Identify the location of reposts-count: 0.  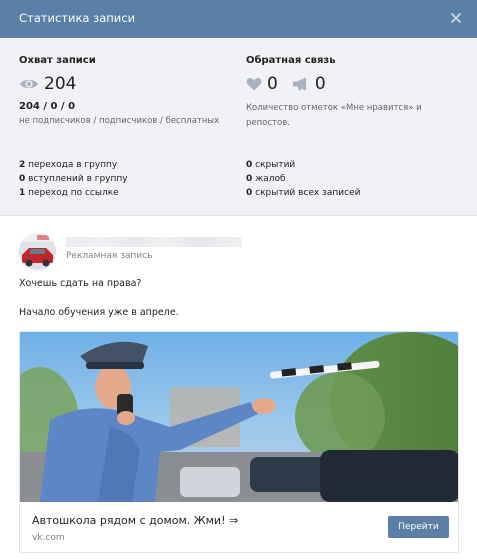
(320, 84).